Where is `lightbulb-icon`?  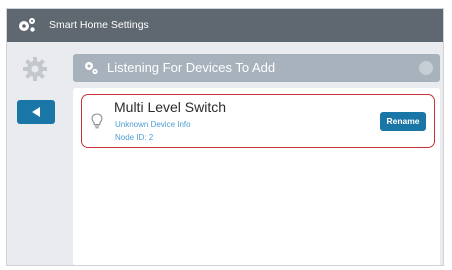
lightbulb-icon is located at coordinates (97, 121).